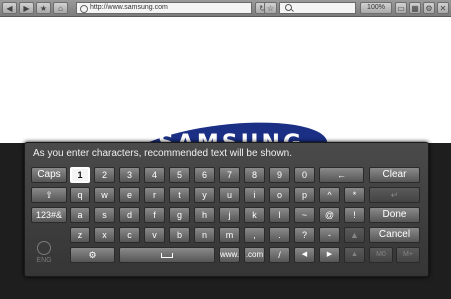 This screenshot has width=451, height=299. What do you see at coordinates (154, 215) in the screenshot?
I see `key-f: f` at bounding box center [154, 215].